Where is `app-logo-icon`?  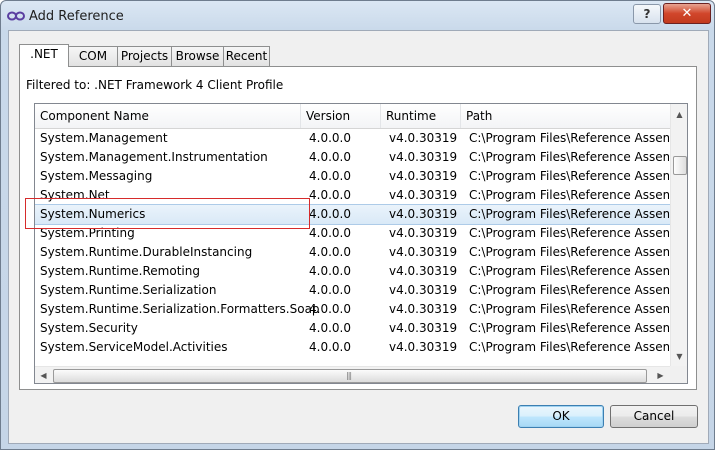
app-logo-icon is located at coordinates (16, 16).